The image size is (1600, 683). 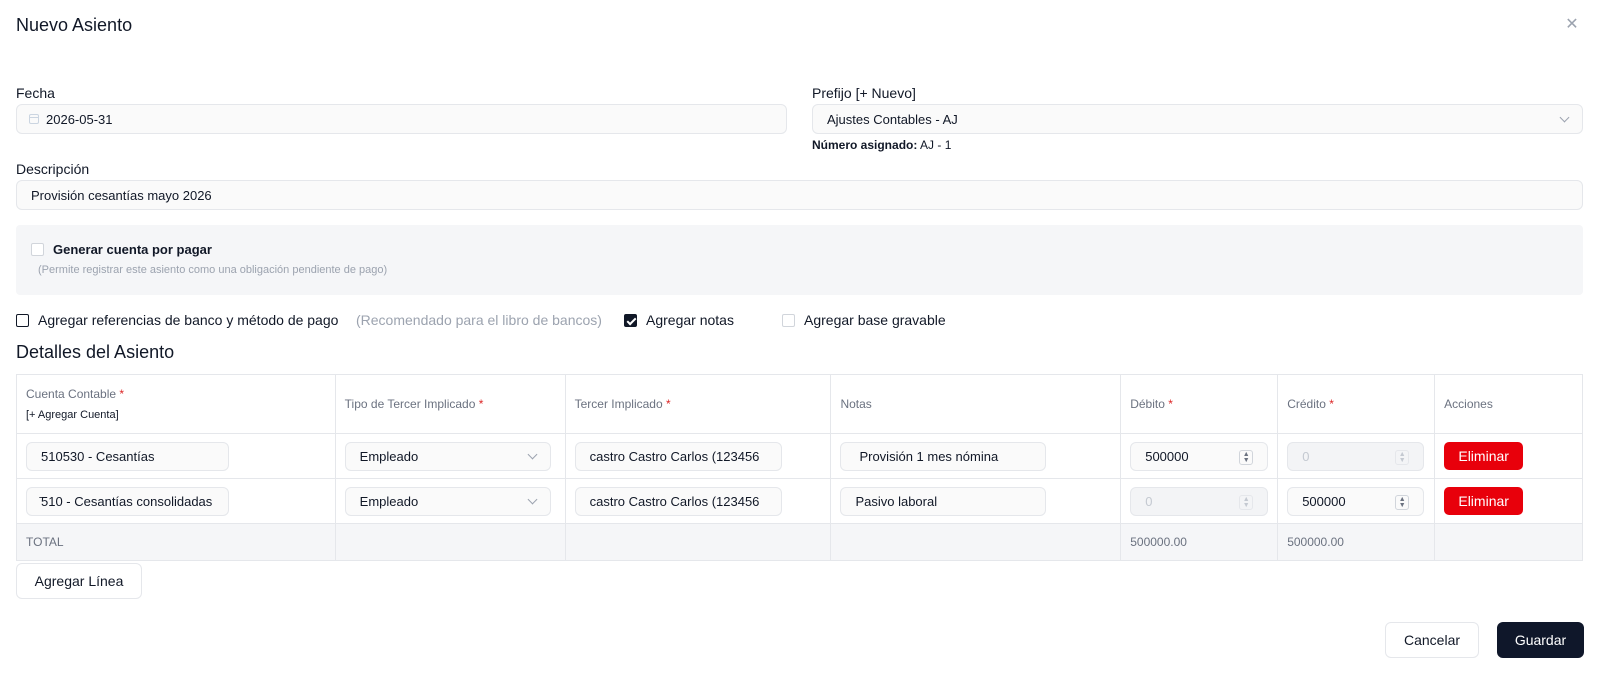 I want to click on numero-value: AJ - 1, so click(x=936, y=145).